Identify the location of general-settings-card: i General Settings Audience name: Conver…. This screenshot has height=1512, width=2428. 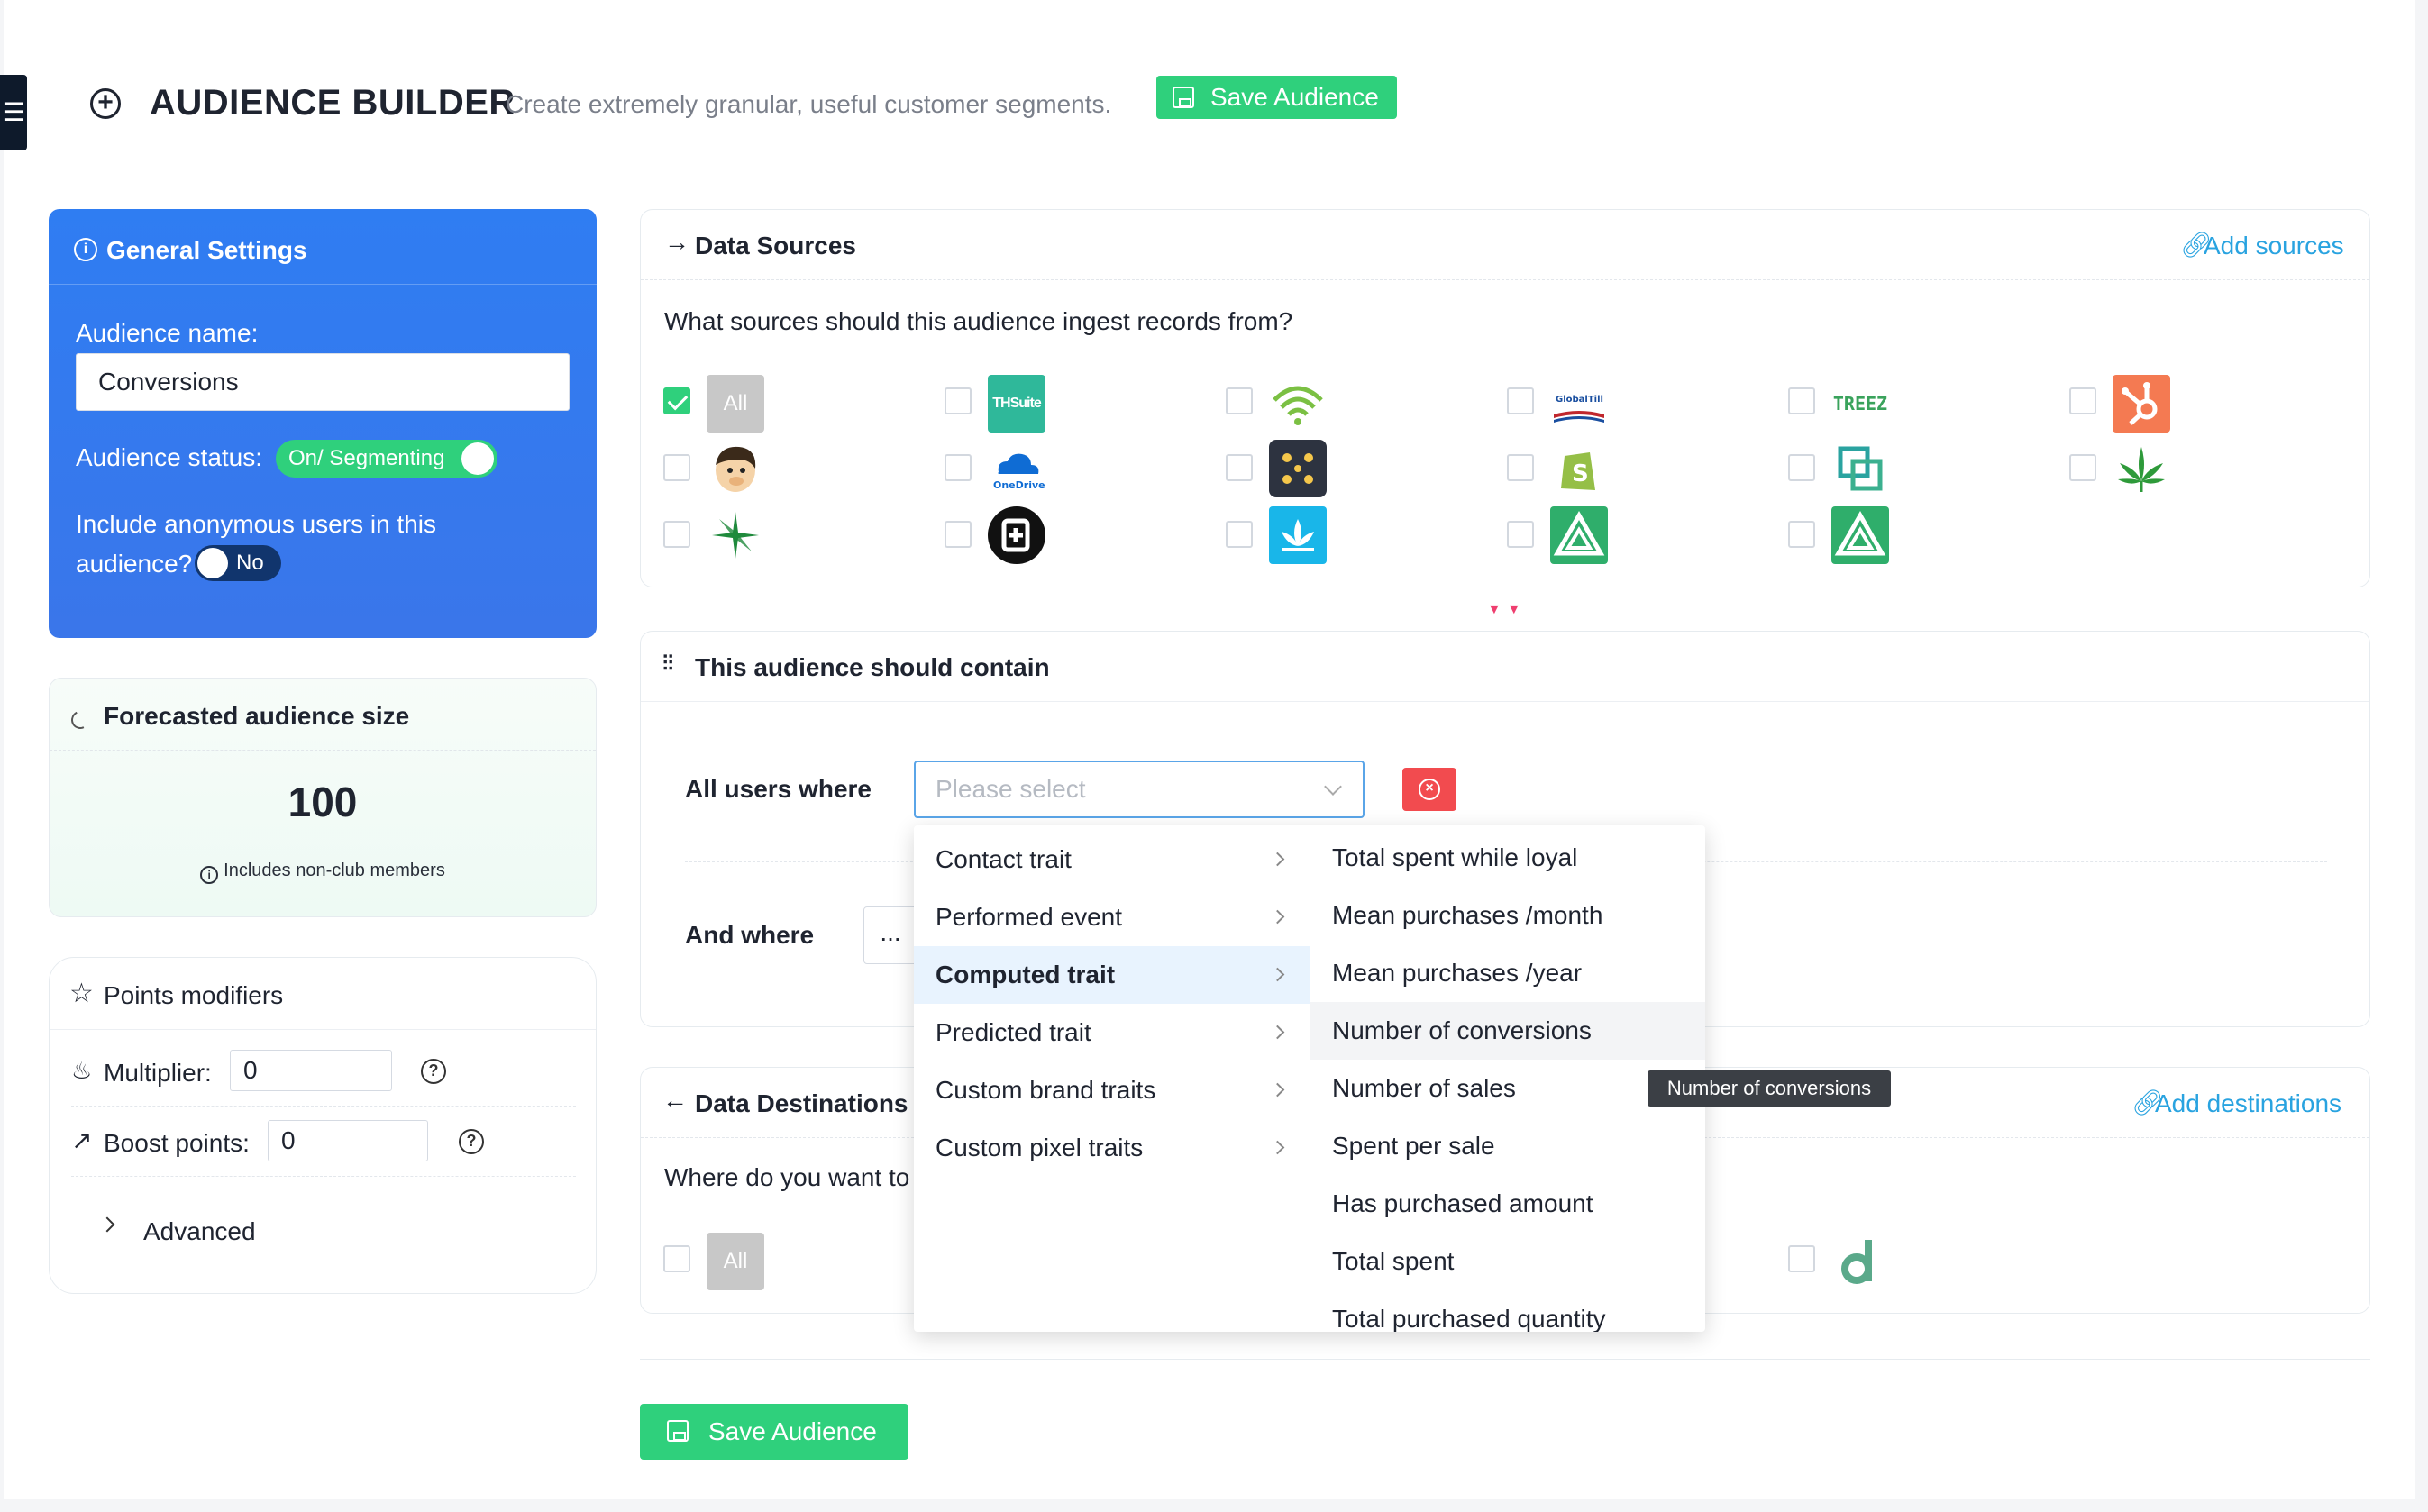
(323, 423).